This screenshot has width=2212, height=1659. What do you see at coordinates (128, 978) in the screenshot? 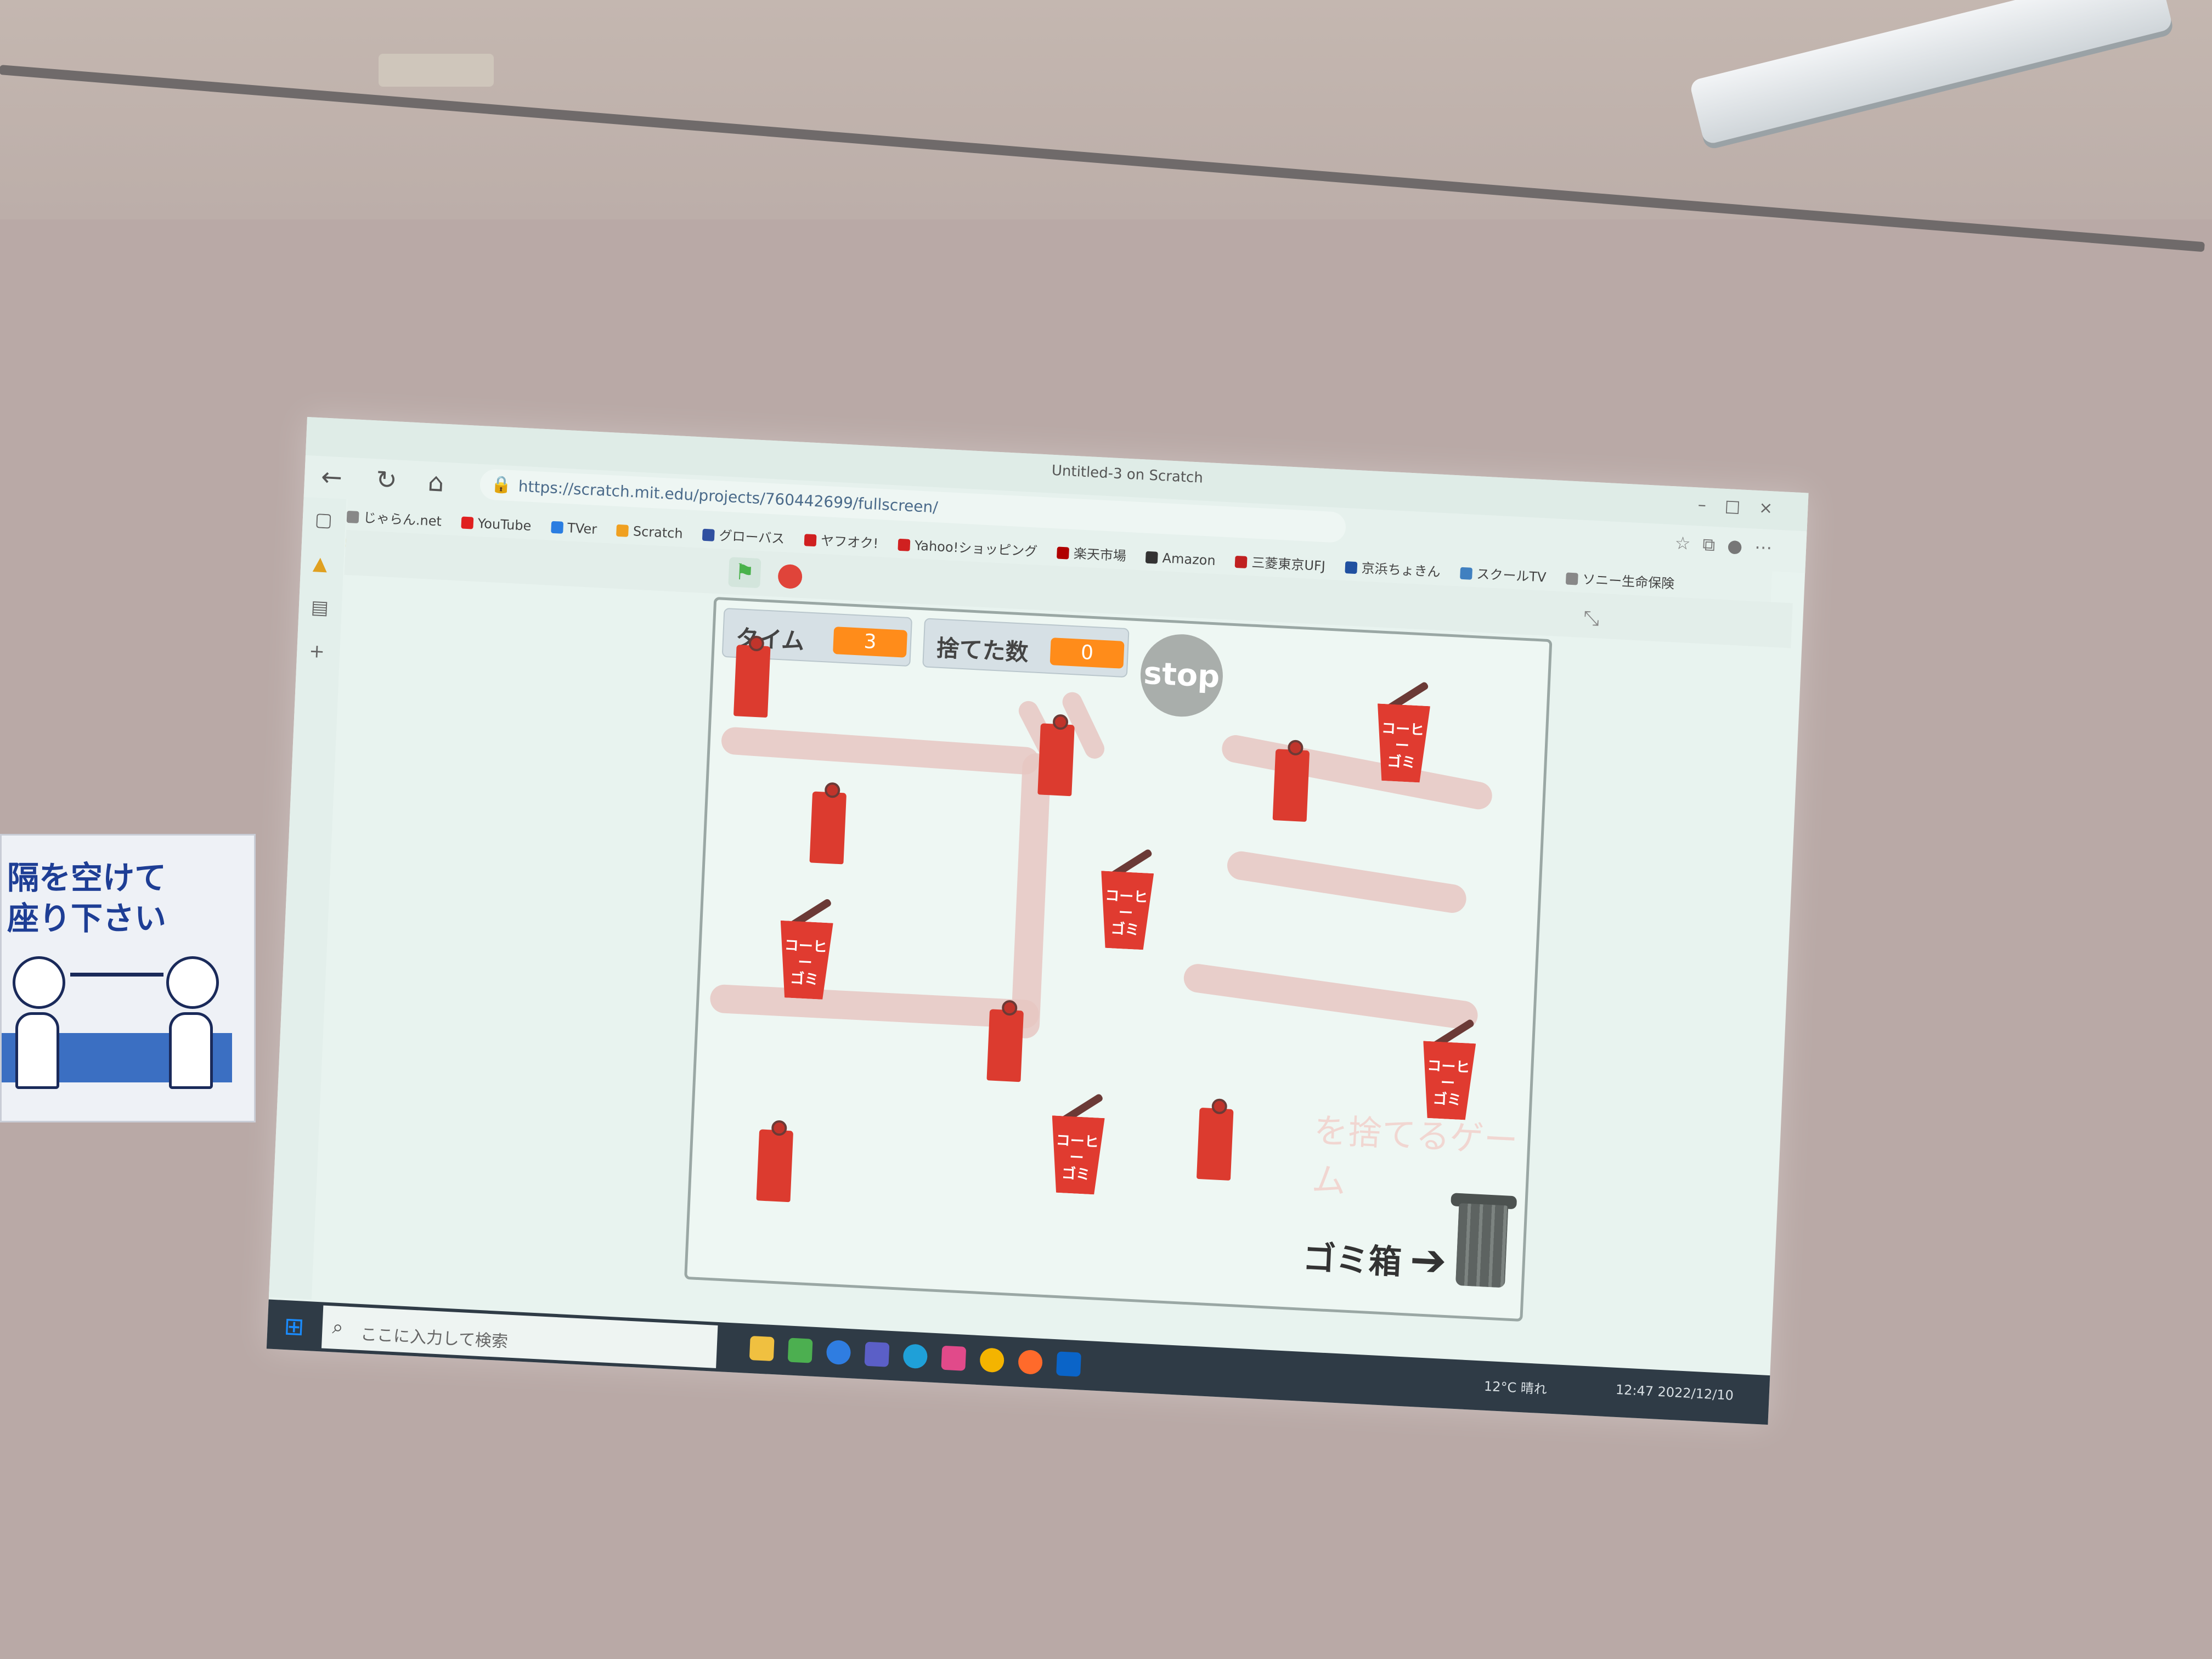
I see `wall-poster: 隔を空けて 座り下さい` at bounding box center [128, 978].